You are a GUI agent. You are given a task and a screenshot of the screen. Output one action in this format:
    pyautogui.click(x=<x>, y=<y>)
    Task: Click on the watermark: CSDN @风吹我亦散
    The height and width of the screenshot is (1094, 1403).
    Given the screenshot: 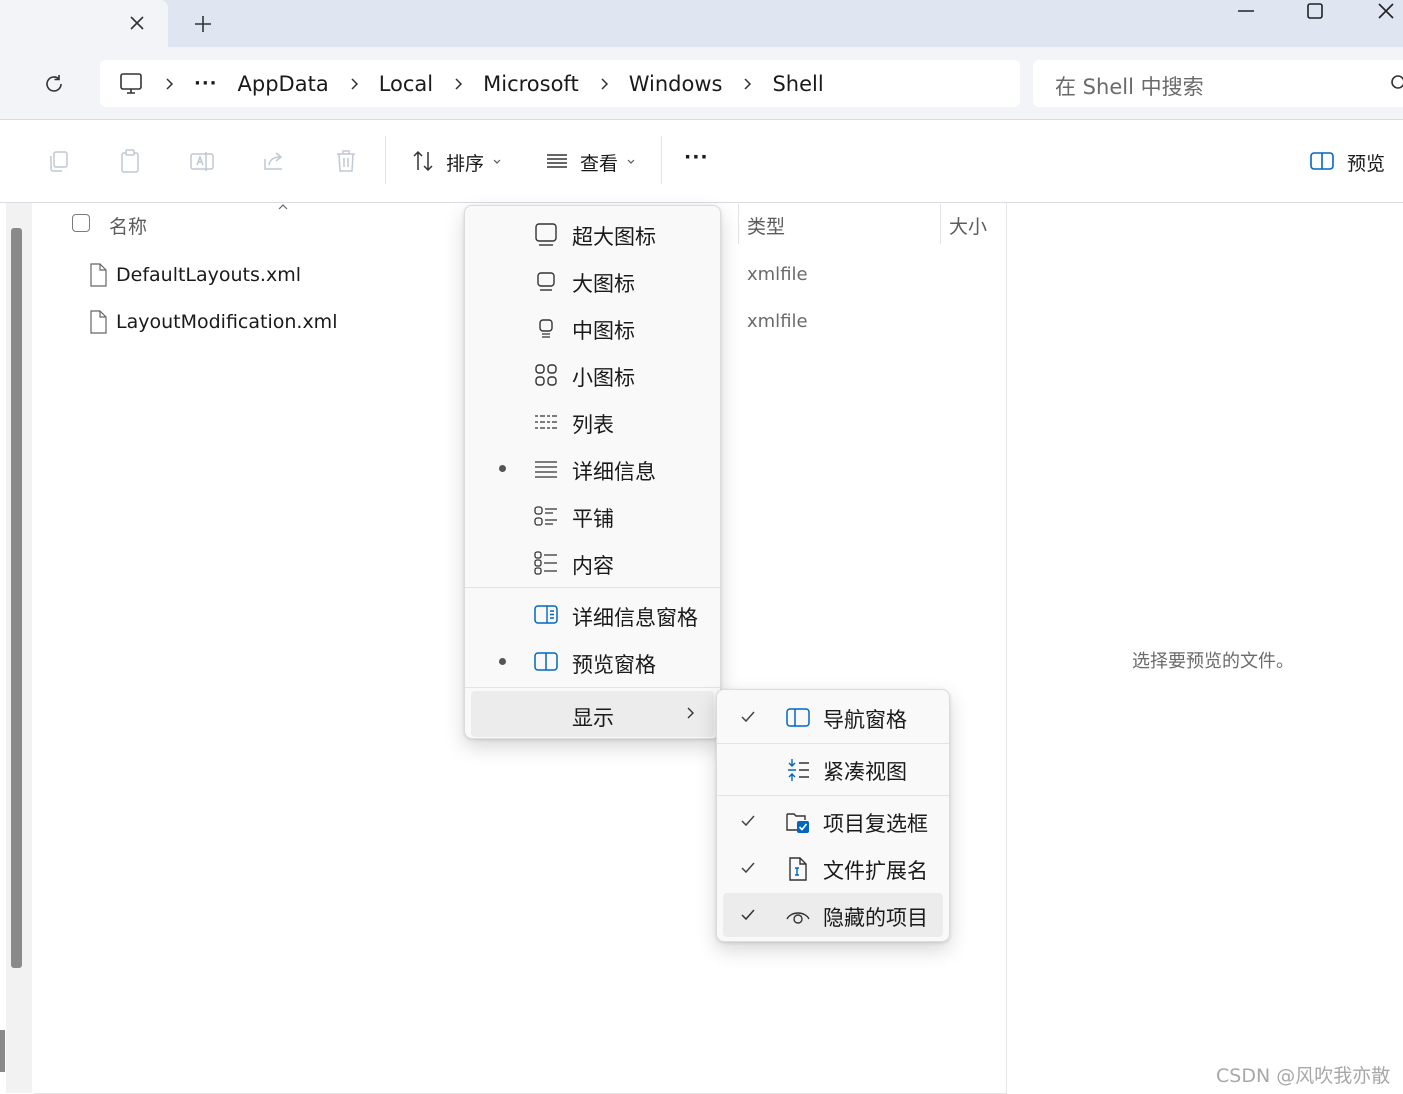 What is the action you would take?
    pyautogui.click(x=1303, y=1076)
    